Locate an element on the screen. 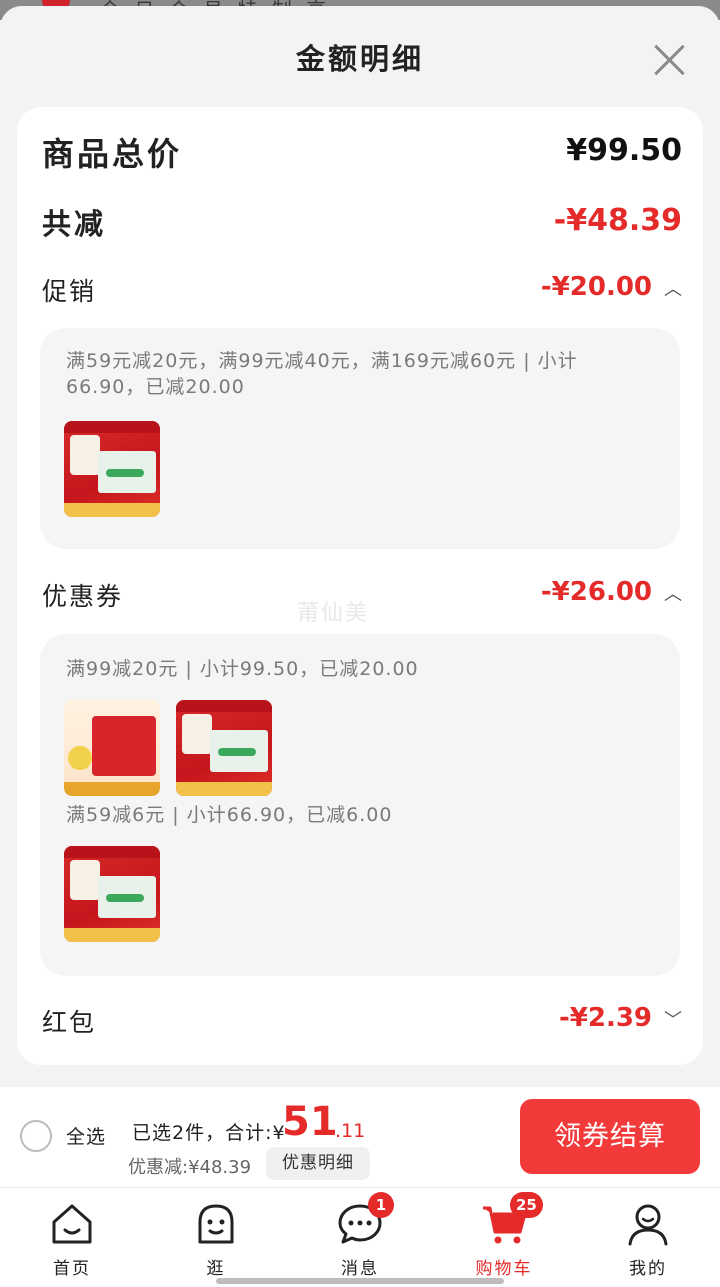 The width and height of the screenshot is (720, 1287). cart-badge: 25 is located at coordinates (526, 1205).